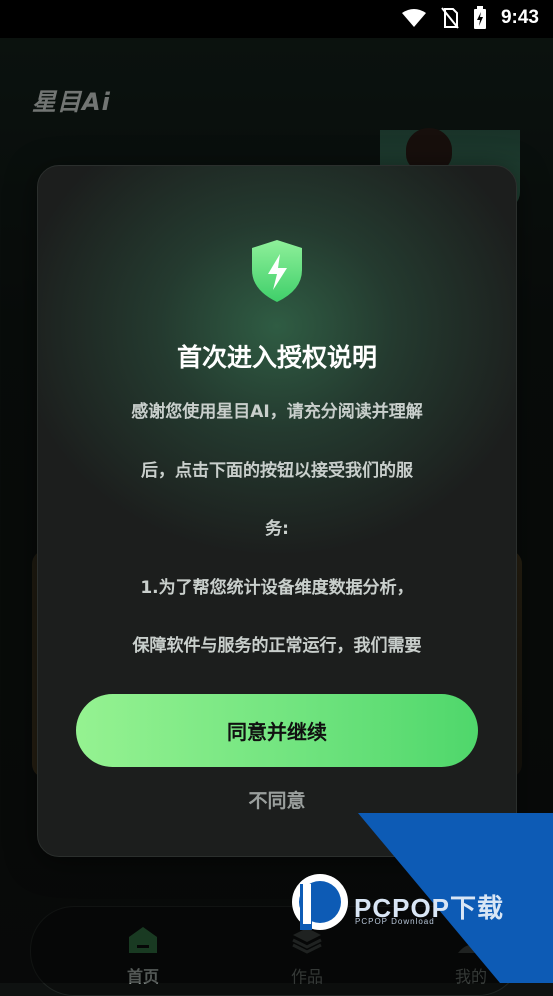  What do you see at coordinates (276, 357) in the screenshot?
I see `dialog-title: 首次进入授权说明` at bounding box center [276, 357].